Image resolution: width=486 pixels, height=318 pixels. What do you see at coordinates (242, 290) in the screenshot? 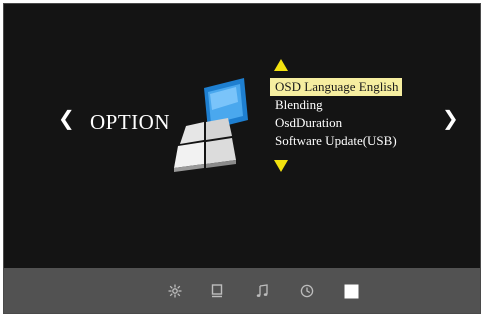
I see `menu-tab-bar` at bounding box center [242, 290].